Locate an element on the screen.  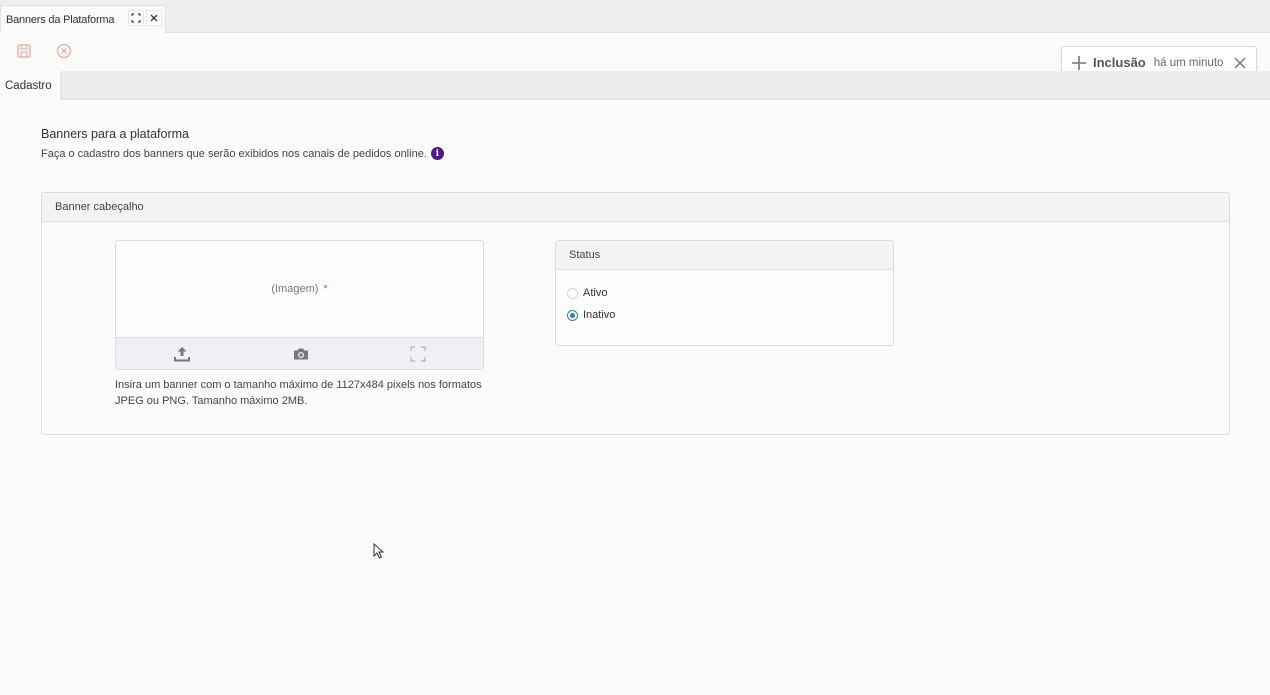
radio-label: Ativo is located at coordinates (595, 293).